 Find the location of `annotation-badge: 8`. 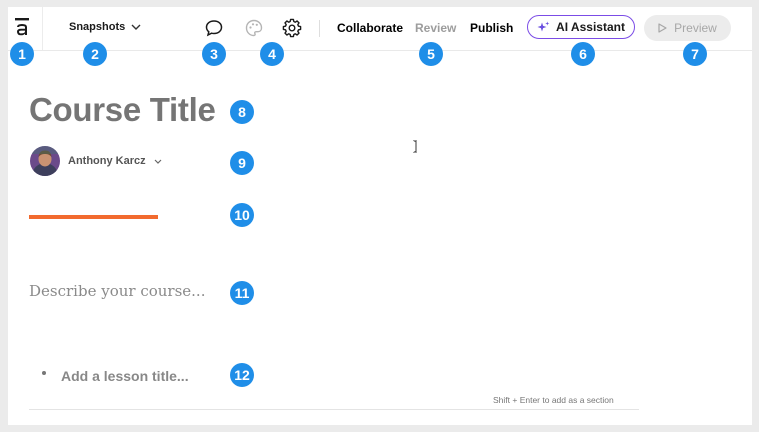

annotation-badge: 8 is located at coordinates (242, 112).